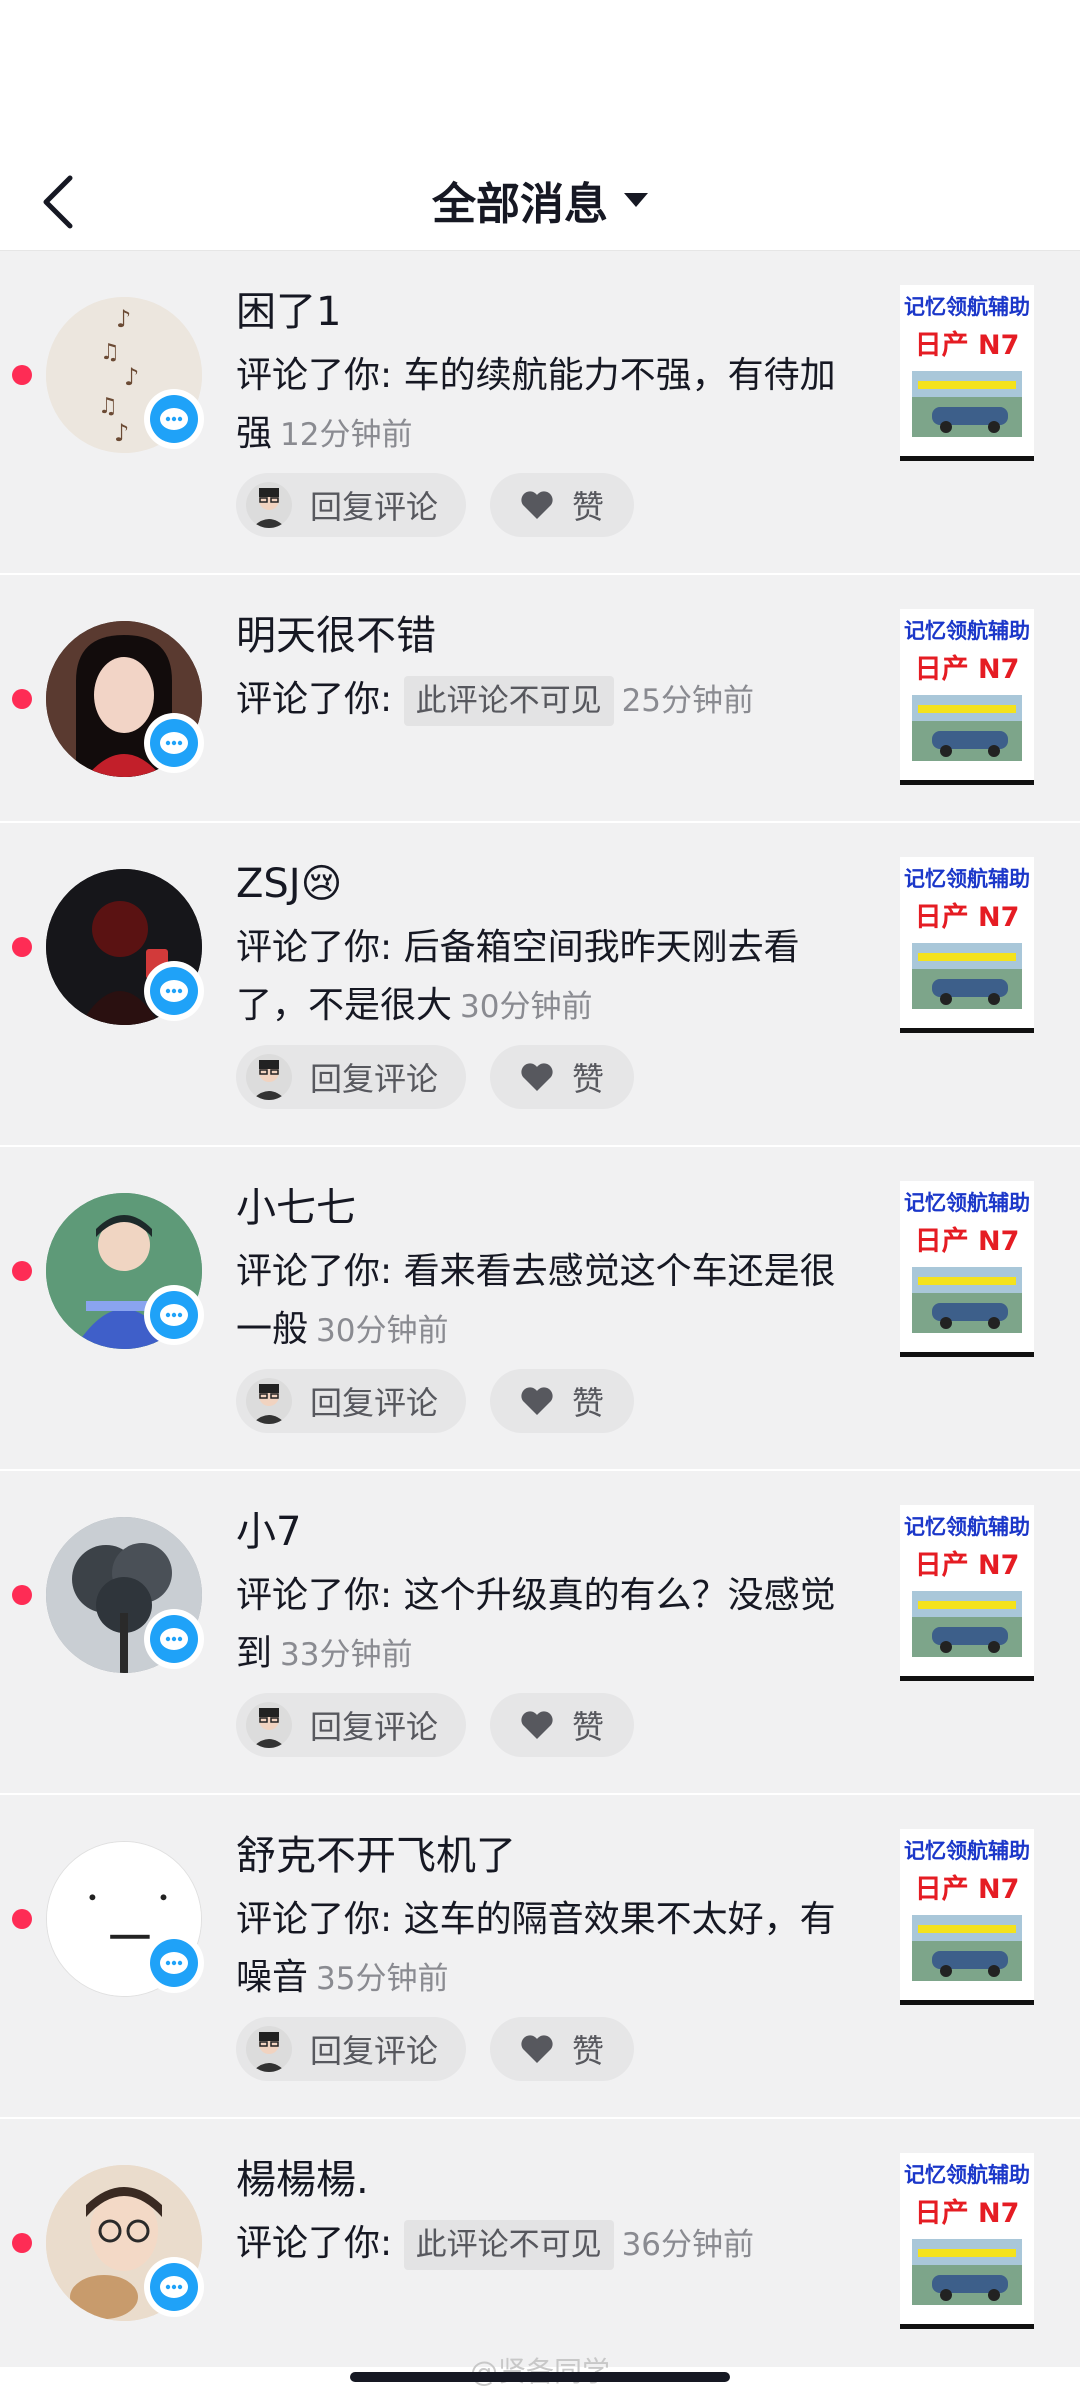  I want to click on user-name: ZSJ😢, so click(546, 885).